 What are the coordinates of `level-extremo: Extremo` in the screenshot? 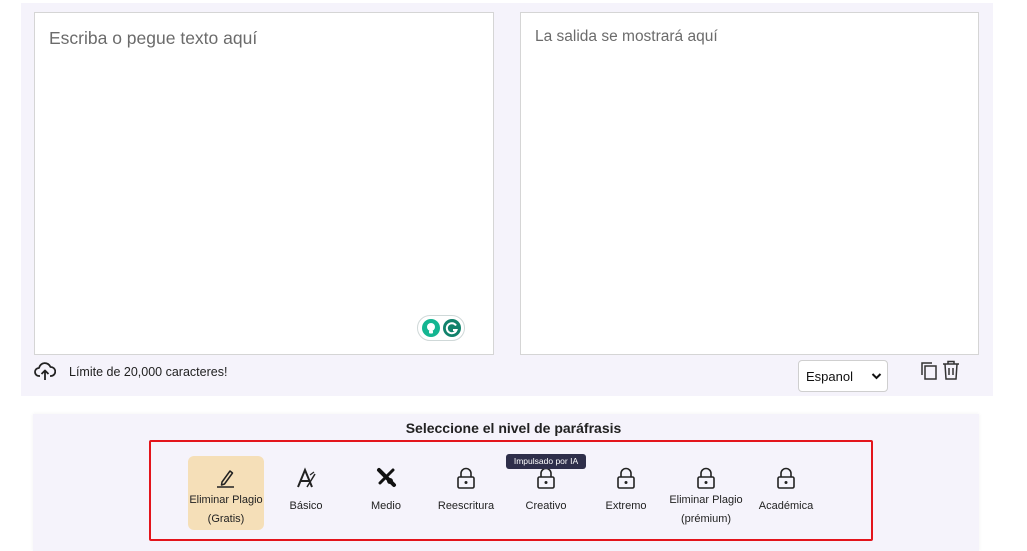 It's located at (626, 493).